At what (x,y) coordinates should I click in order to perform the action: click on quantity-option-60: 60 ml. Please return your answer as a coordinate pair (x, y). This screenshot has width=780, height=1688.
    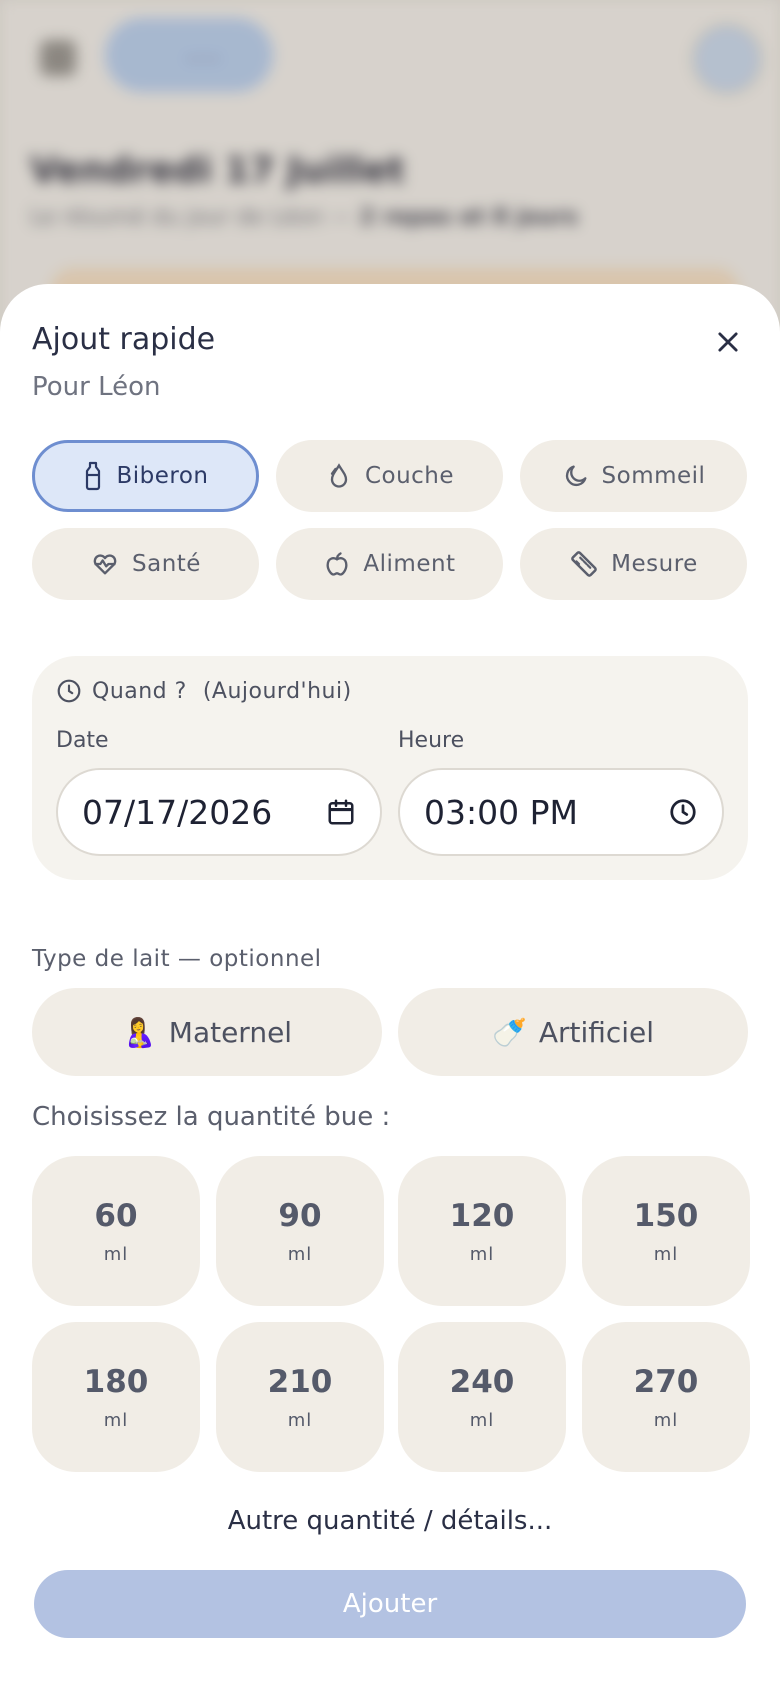
    Looking at the image, I should click on (116, 1231).